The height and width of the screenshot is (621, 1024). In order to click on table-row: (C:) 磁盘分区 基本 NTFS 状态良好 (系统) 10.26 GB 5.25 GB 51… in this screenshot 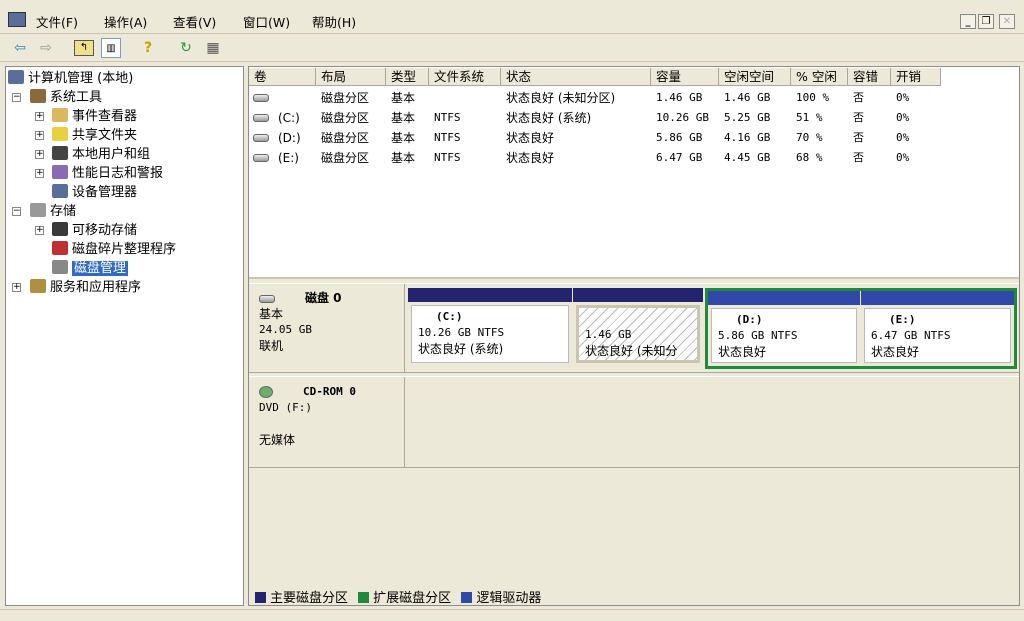, I will do `click(634, 118)`.